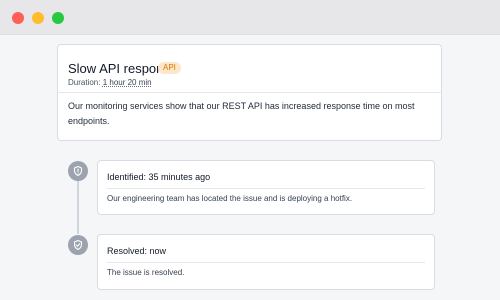 This screenshot has width=500, height=300. Describe the element at coordinates (179, 177) in the screenshot. I see `update-time: 35 minutes ago` at that location.